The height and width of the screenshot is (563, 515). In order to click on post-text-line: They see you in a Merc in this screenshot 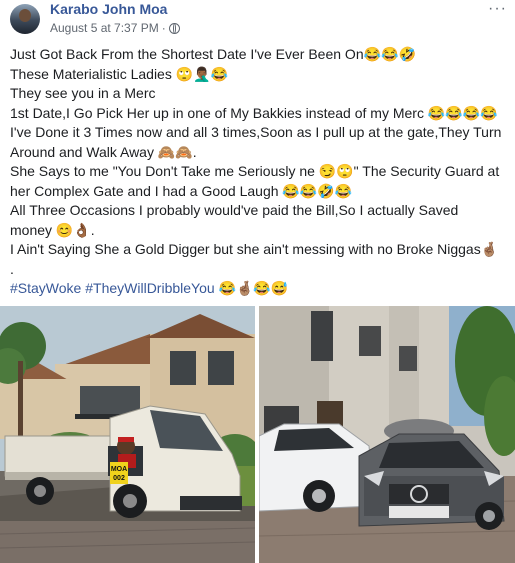, I will do `click(83, 93)`.